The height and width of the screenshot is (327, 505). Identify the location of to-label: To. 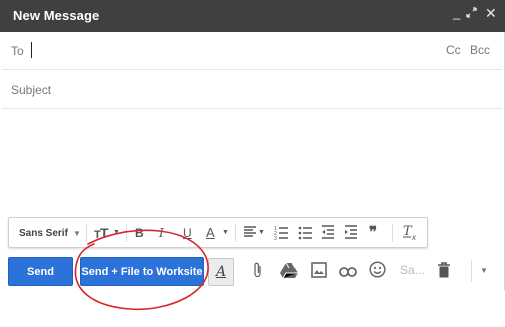
(17, 51).